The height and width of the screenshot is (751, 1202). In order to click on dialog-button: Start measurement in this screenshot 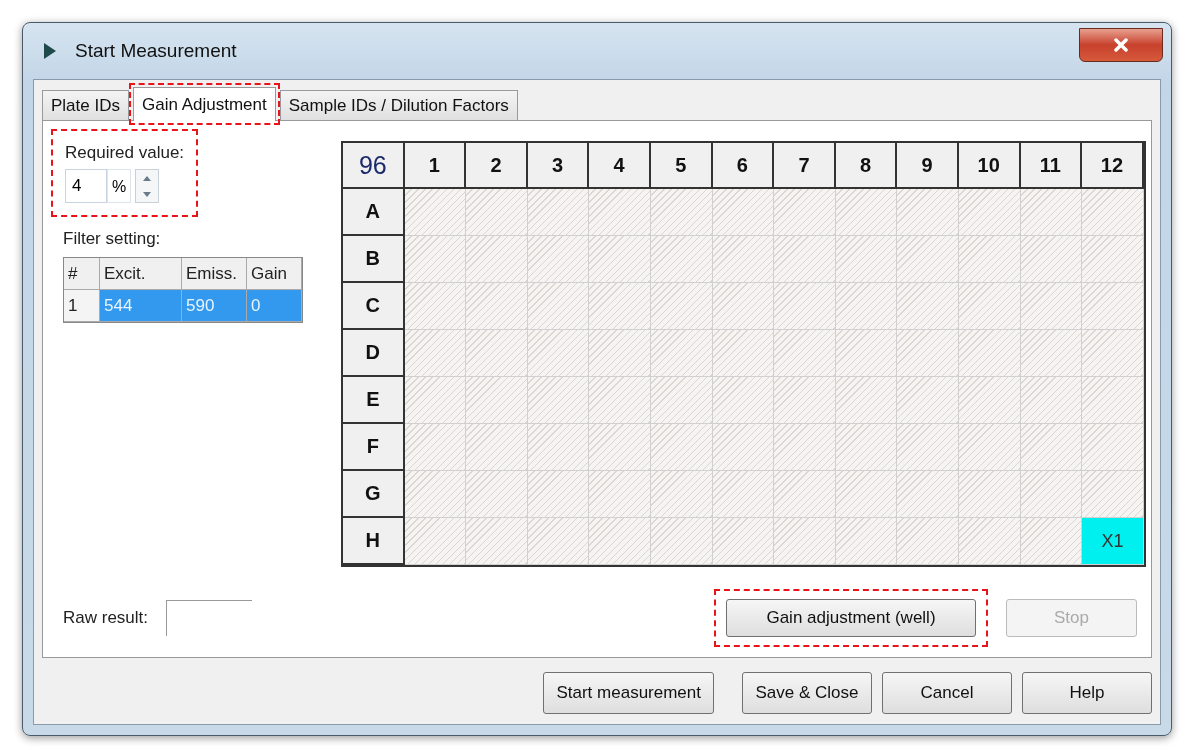, I will do `click(628, 693)`.